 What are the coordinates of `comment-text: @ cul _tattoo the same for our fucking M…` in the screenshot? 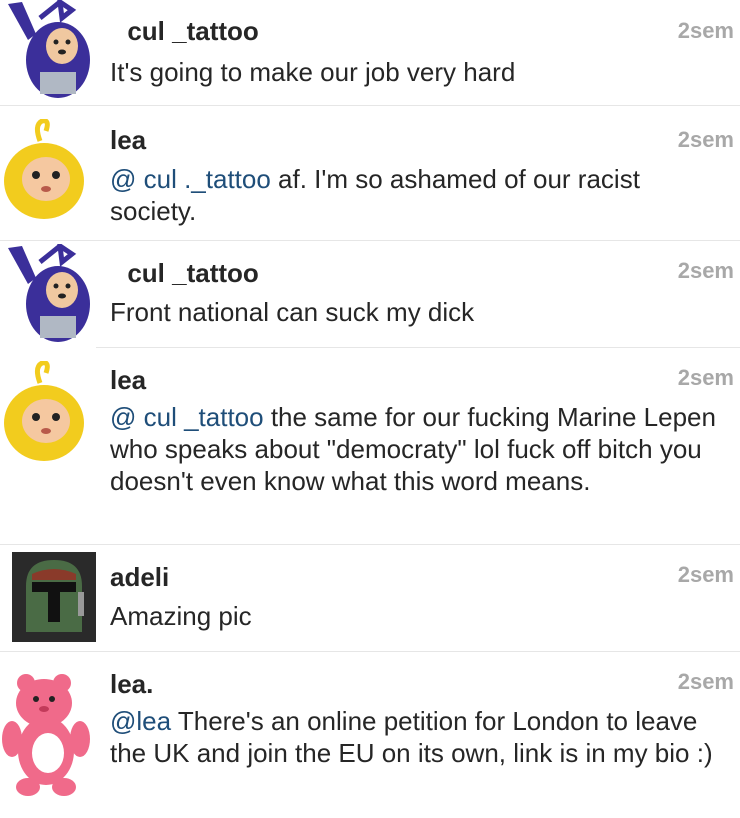 It's located at (413, 449).